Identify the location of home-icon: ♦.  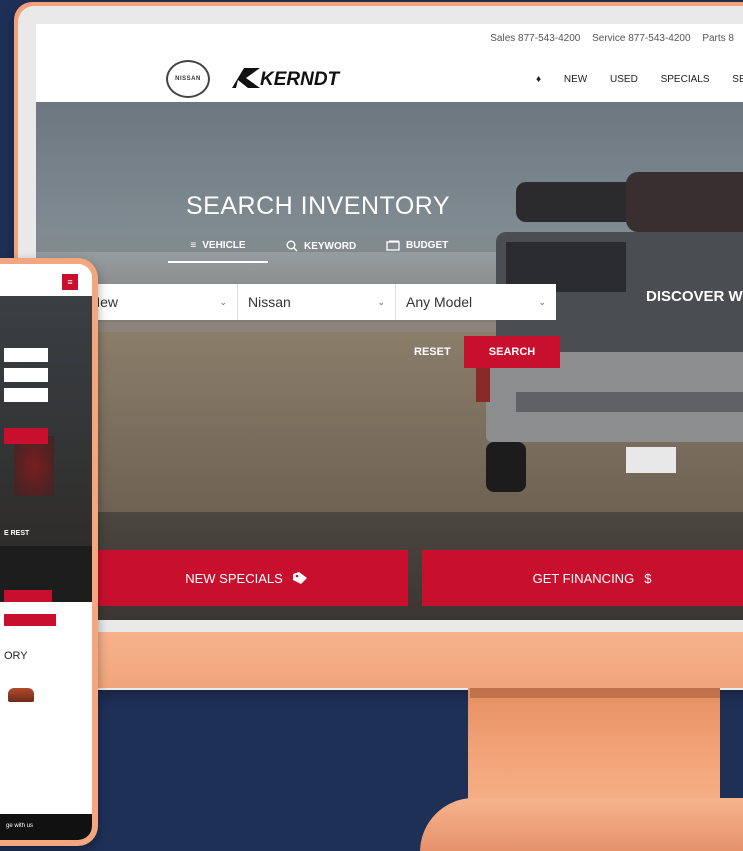
(538, 79).